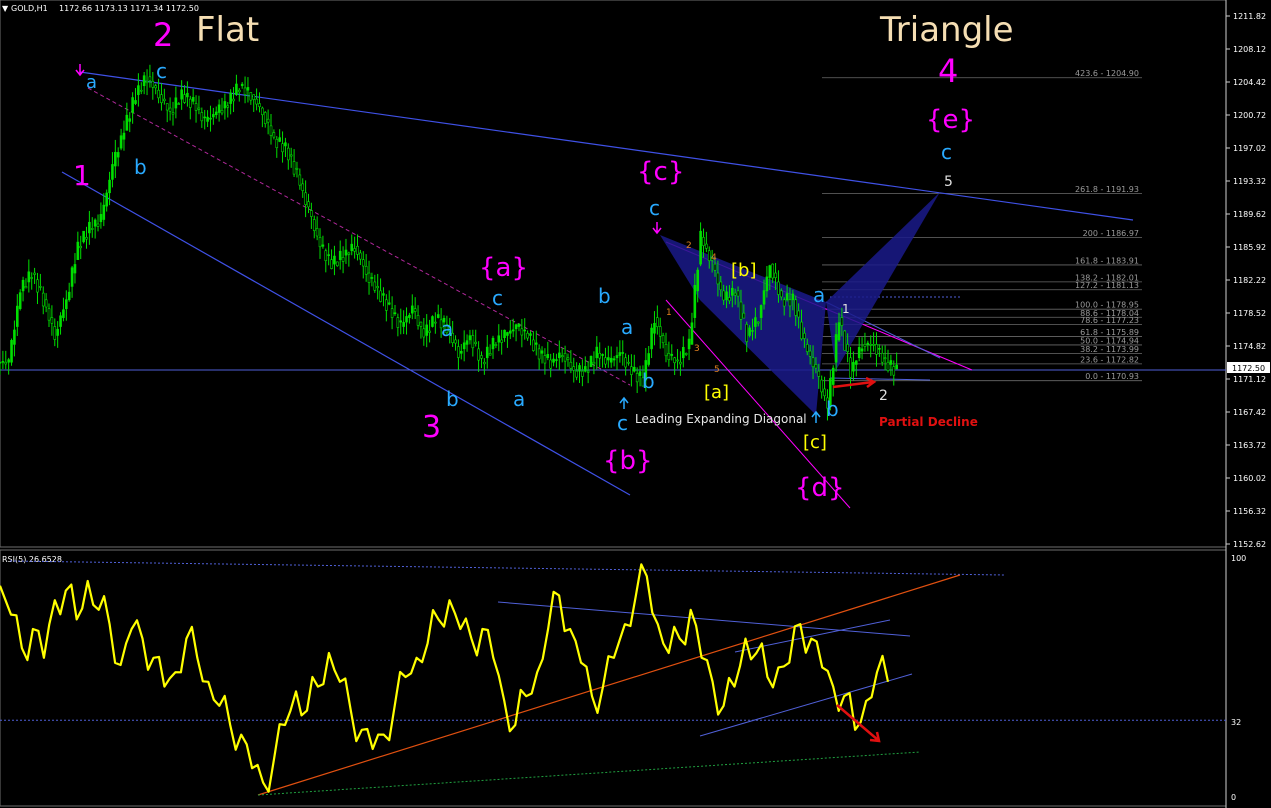 The image size is (1271, 808). What do you see at coordinates (1249, 478) in the screenshot?
I see `price-tick-label: 1160.02` at bounding box center [1249, 478].